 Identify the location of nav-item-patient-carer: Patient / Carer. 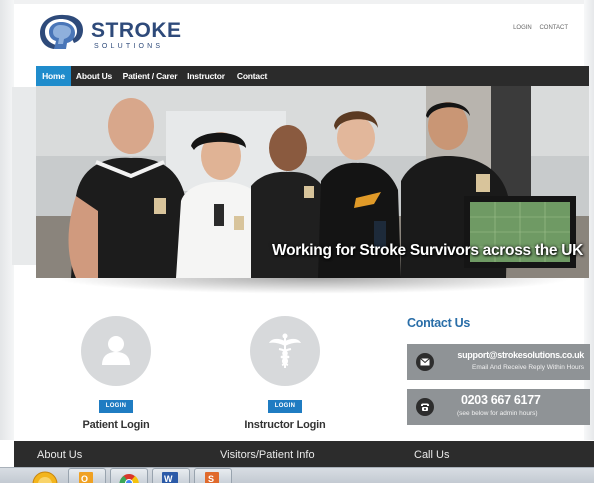
(150, 76).